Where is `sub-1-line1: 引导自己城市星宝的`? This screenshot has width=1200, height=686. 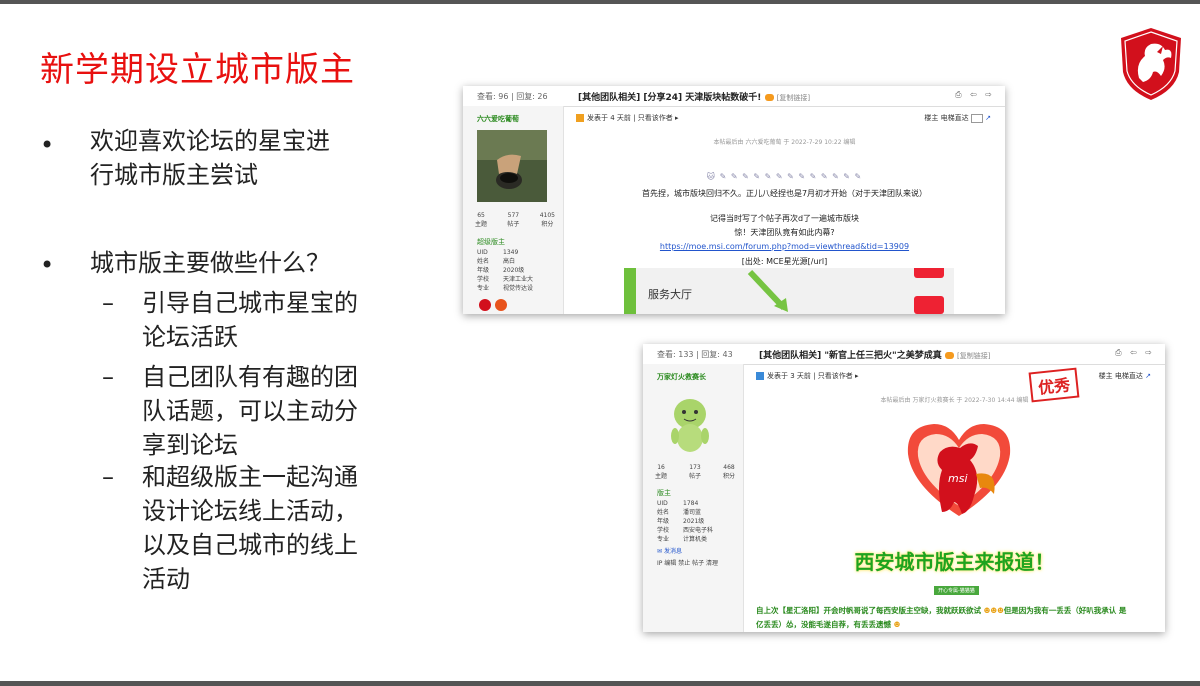 sub-1-line1: 引导自己城市星宝的 is located at coordinates (250, 303).